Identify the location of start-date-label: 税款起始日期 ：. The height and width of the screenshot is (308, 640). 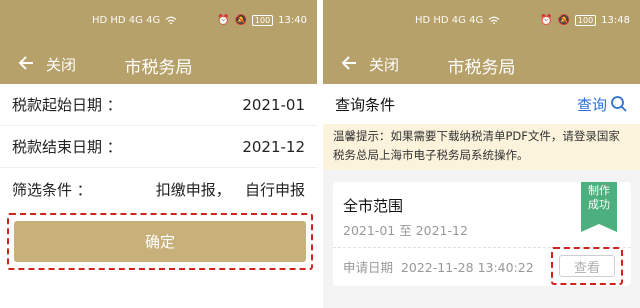
(67, 105).